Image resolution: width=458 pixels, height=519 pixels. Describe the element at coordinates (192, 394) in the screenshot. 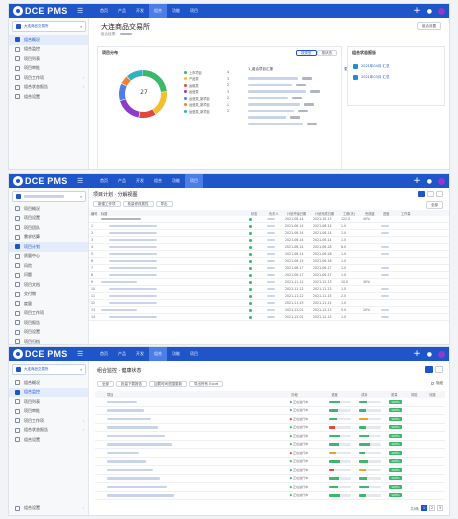

I see `column-header: 项目` at that location.